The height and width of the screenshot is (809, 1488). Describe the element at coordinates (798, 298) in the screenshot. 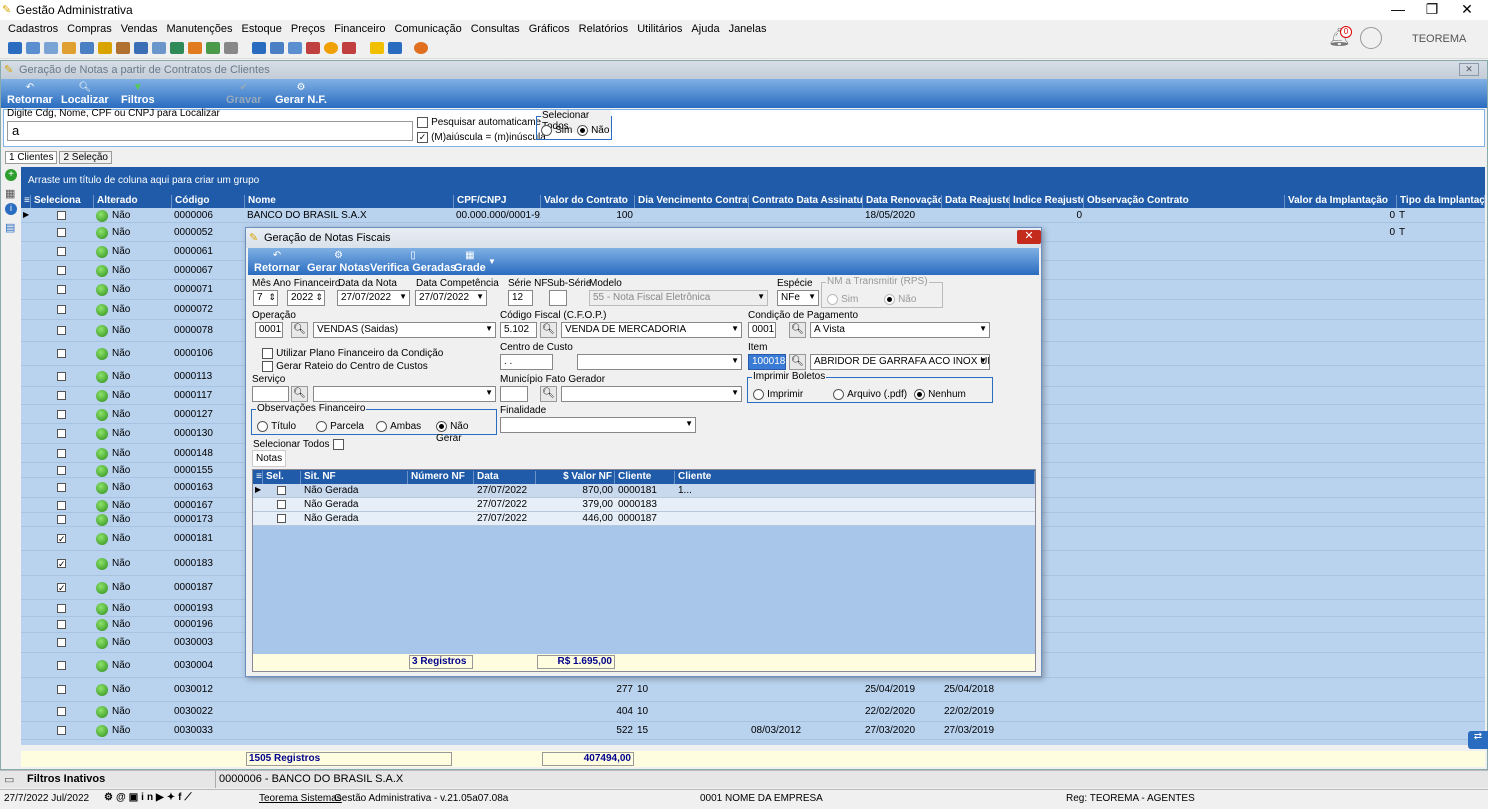

I see `especie-select: NFe` at that location.